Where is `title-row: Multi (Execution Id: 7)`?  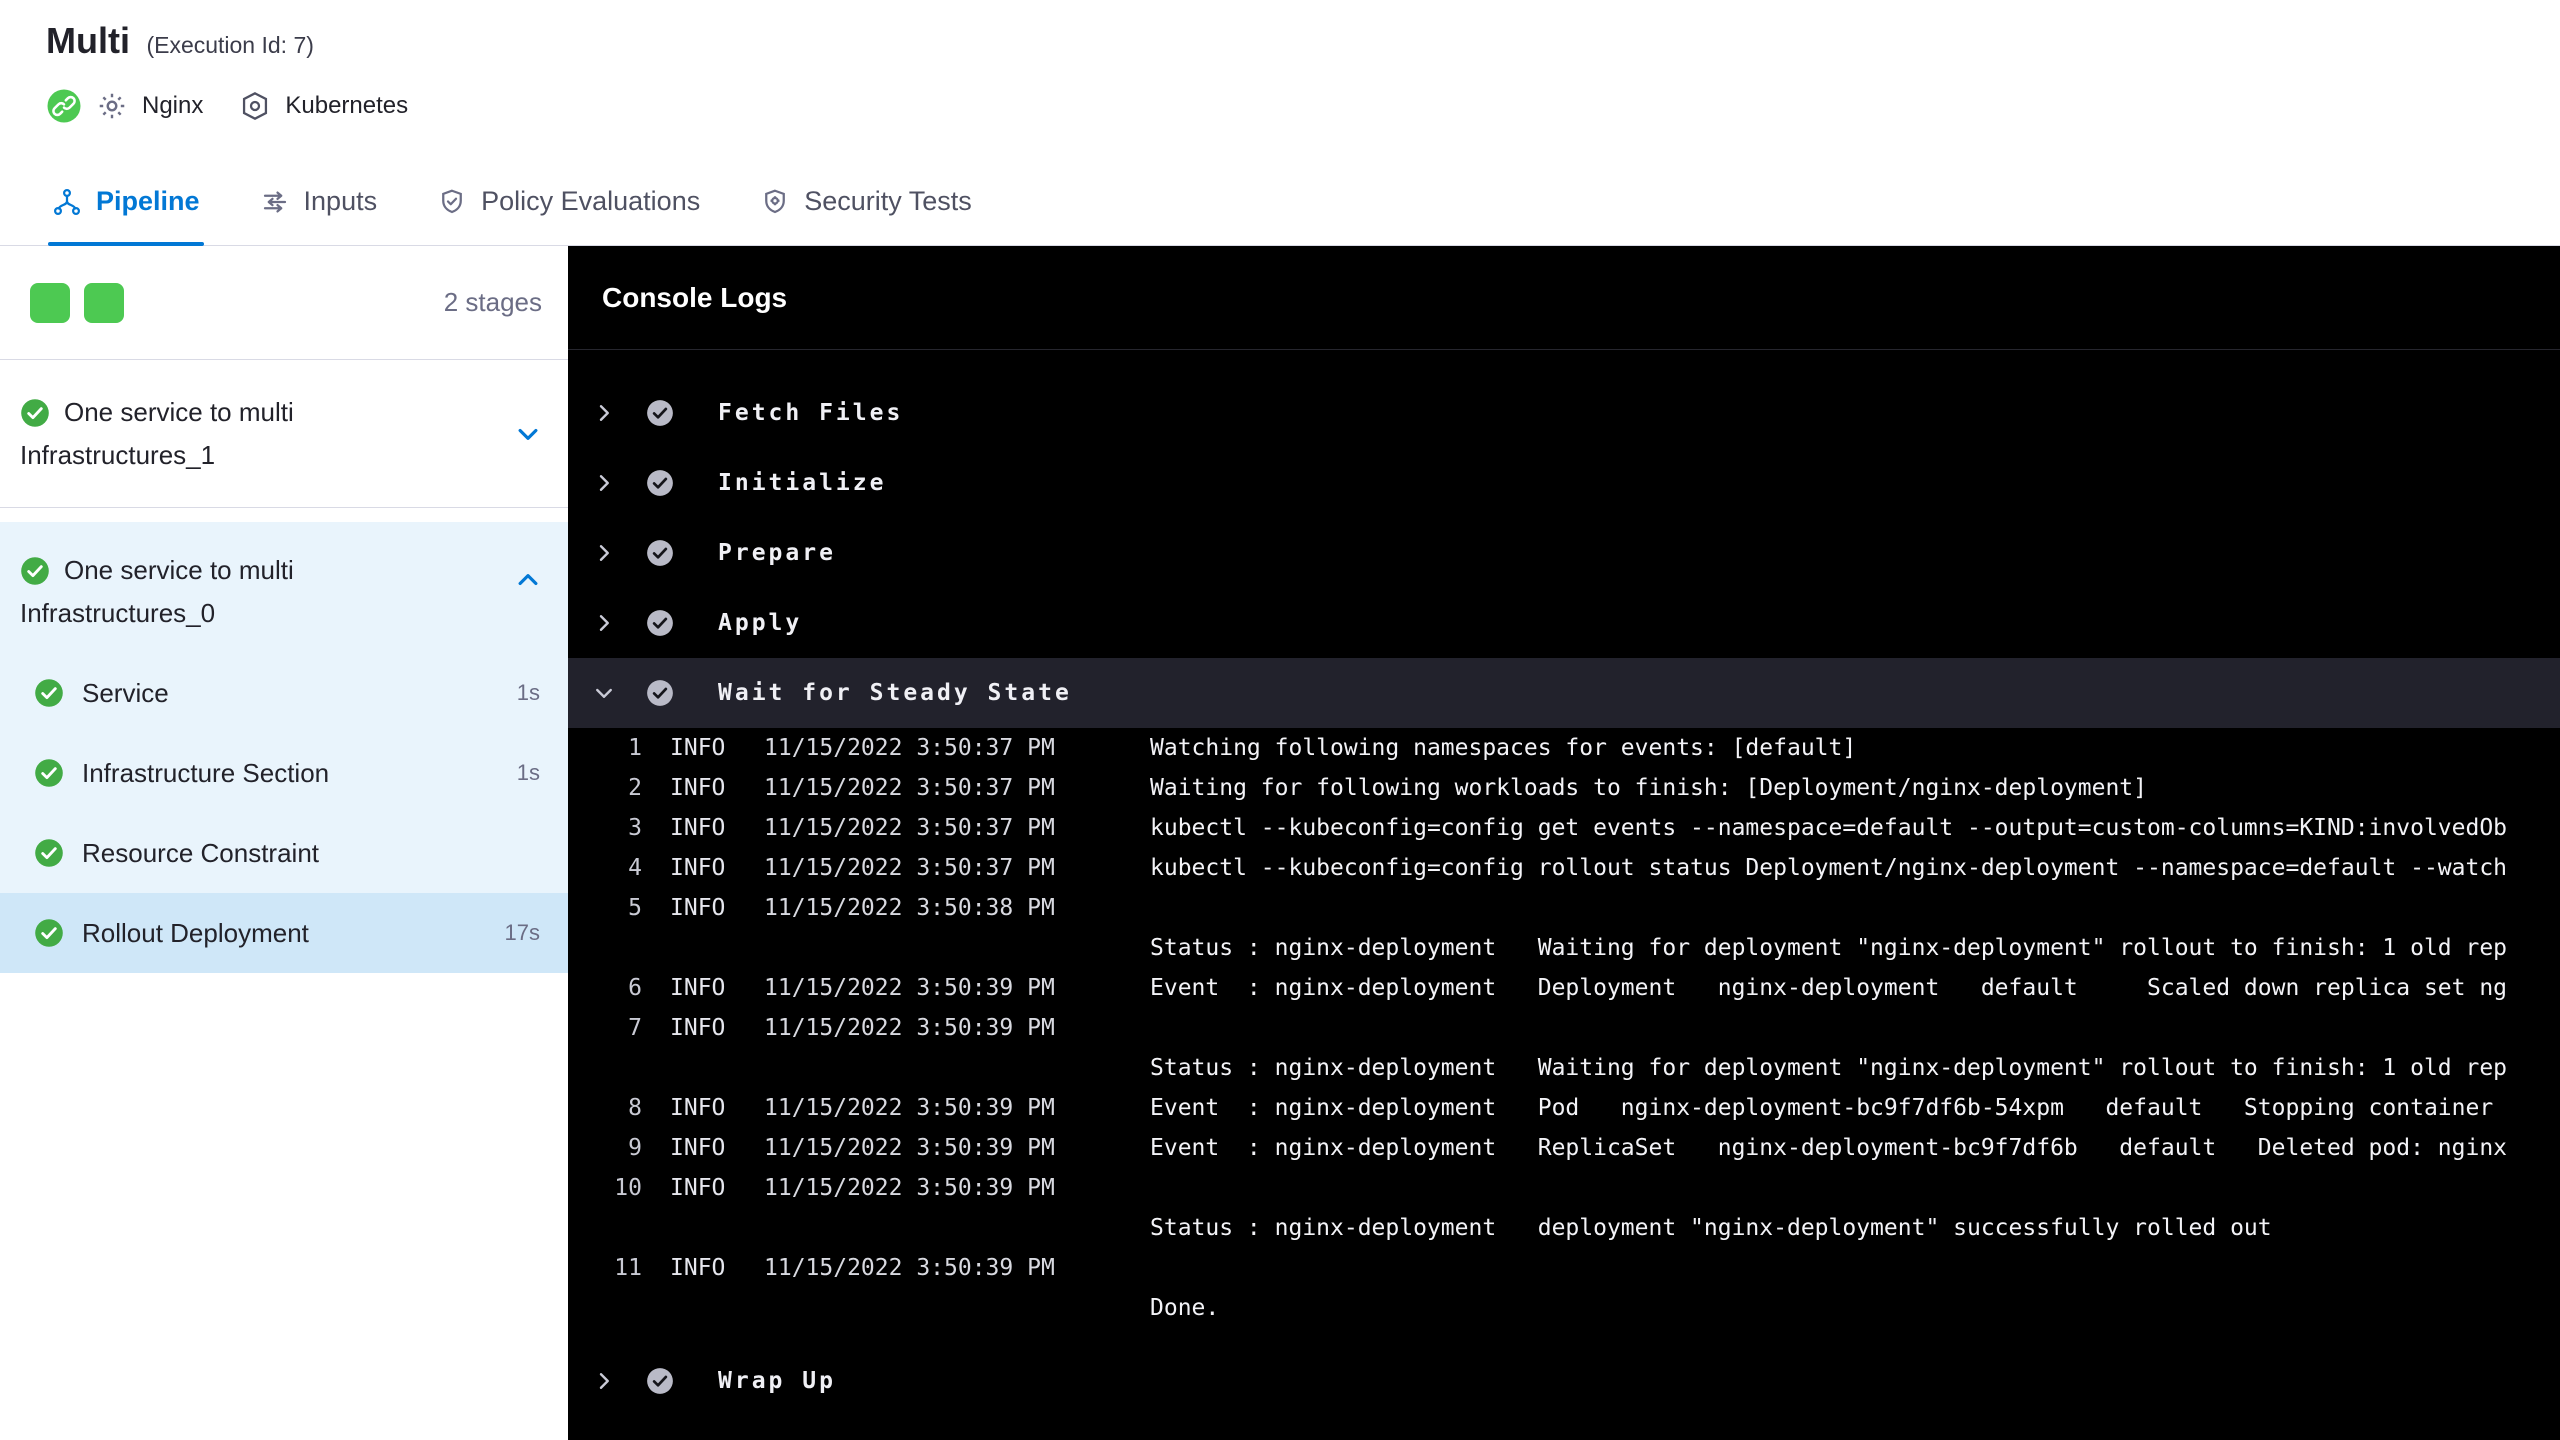 title-row: Multi (Execution Id: 7) is located at coordinates (1303, 41).